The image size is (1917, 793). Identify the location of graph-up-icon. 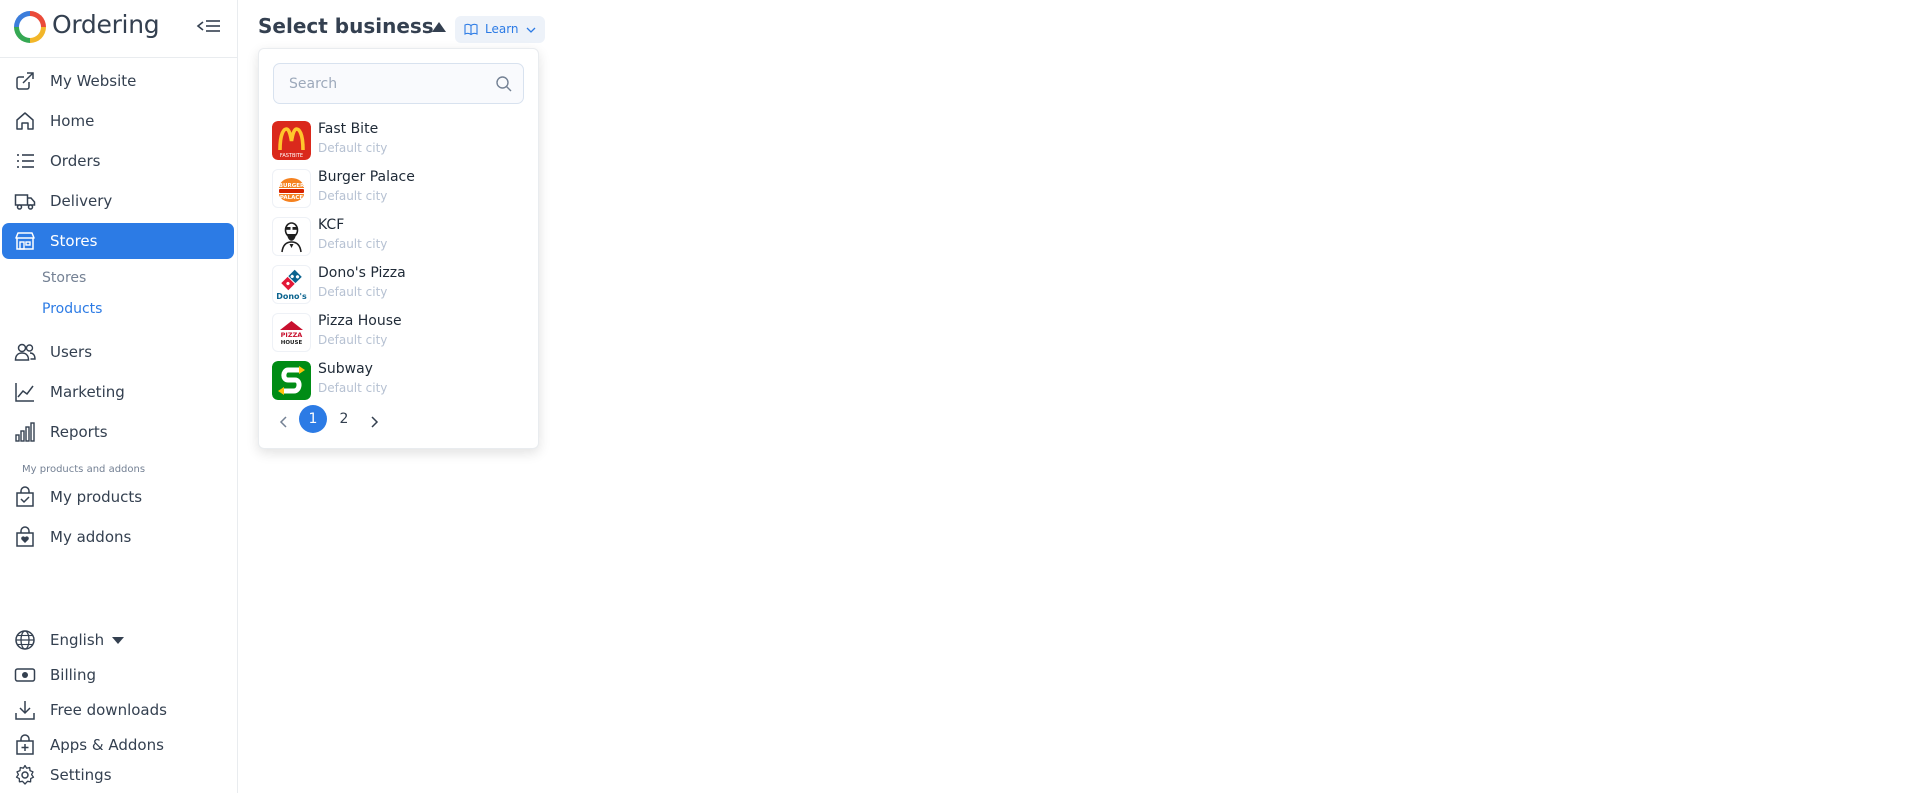
(24, 392).